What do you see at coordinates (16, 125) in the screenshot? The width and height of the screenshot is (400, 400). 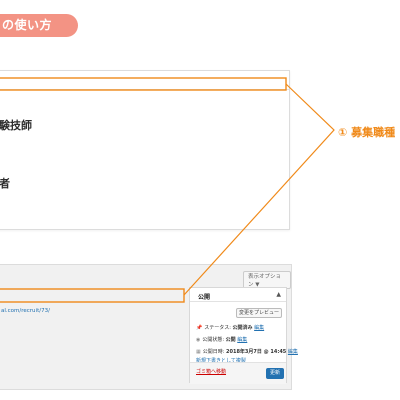 I see `editor-text-line-1: 験技師` at bounding box center [16, 125].